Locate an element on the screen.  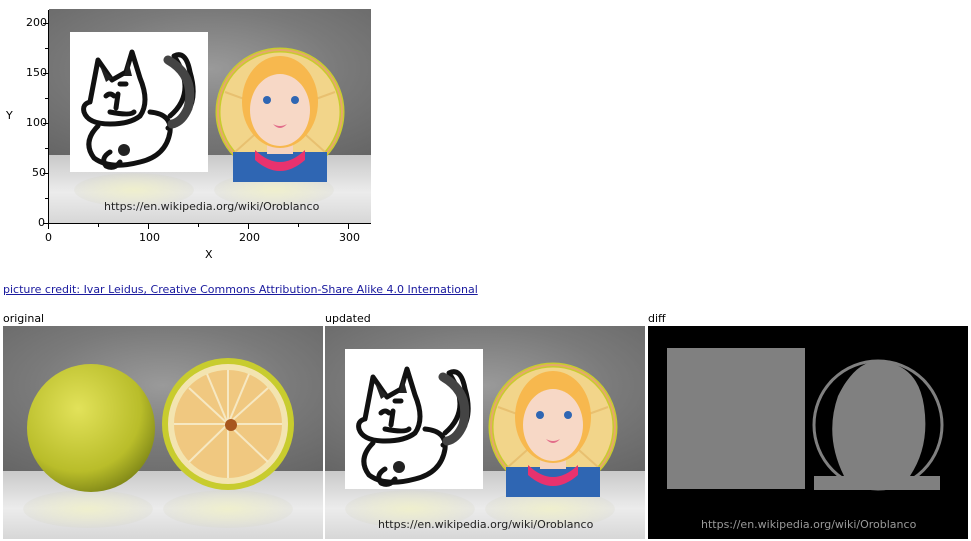
plot-image: https://en.wikipedia.org/wiki/Oroblanco is located at coordinates (210, 116).